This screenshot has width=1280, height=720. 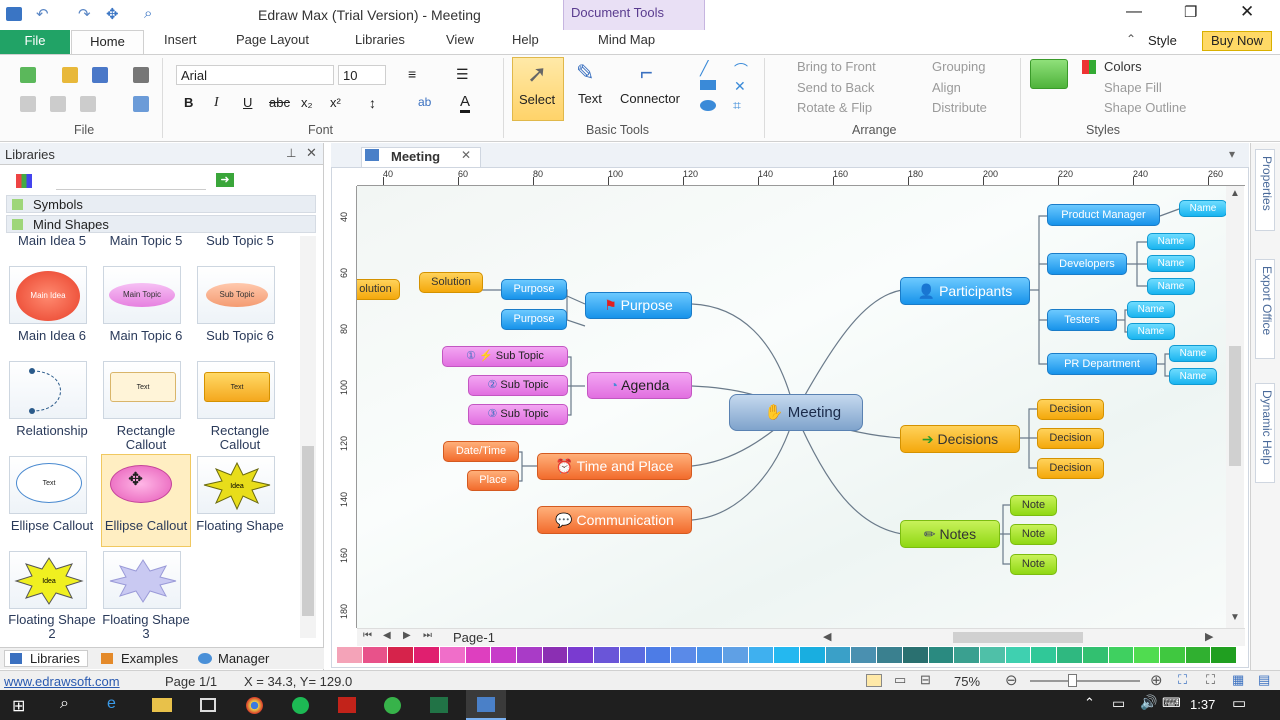 What do you see at coordinates (1171, 703) in the screenshot?
I see `keyboard-icon: ⌨` at bounding box center [1171, 703].